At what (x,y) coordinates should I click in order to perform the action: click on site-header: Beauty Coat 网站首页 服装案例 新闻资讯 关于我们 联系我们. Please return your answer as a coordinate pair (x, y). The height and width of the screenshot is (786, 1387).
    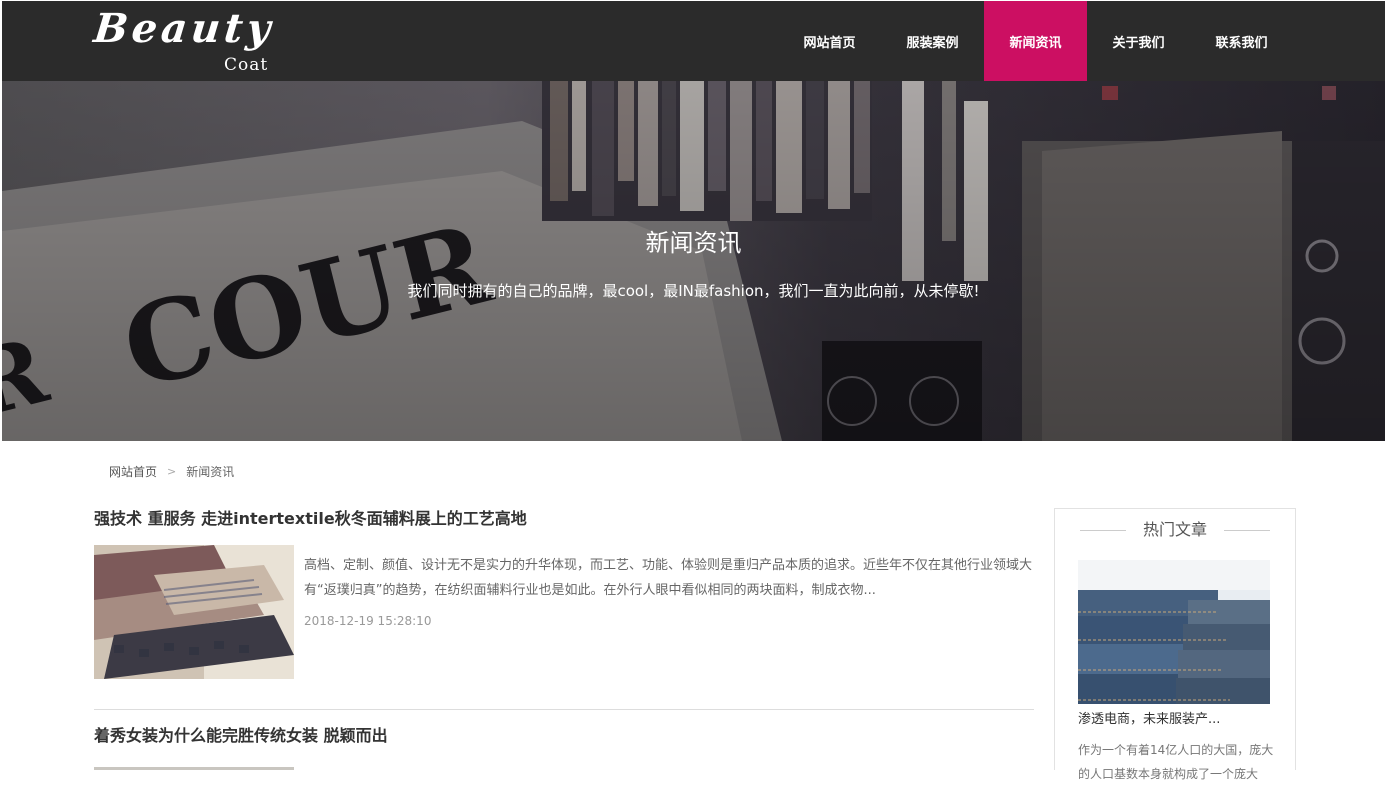
    Looking at the image, I should click on (693, 41).